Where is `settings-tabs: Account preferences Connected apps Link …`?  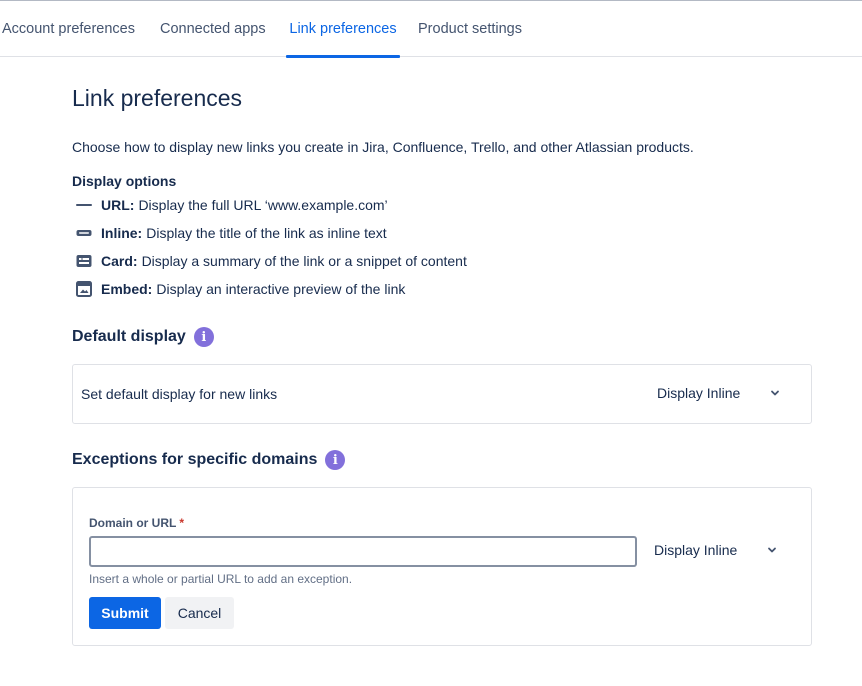
settings-tabs: Account preferences Connected apps Link … is located at coordinates (431, 29).